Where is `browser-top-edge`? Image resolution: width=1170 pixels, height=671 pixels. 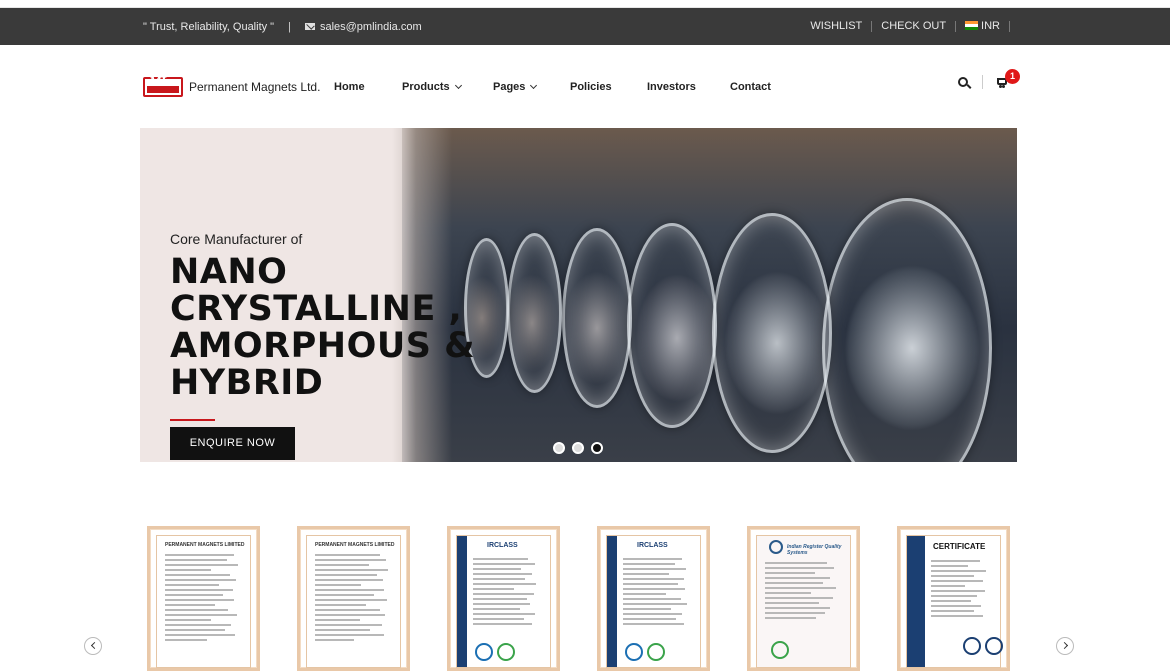 browser-top-edge is located at coordinates (585, 4).